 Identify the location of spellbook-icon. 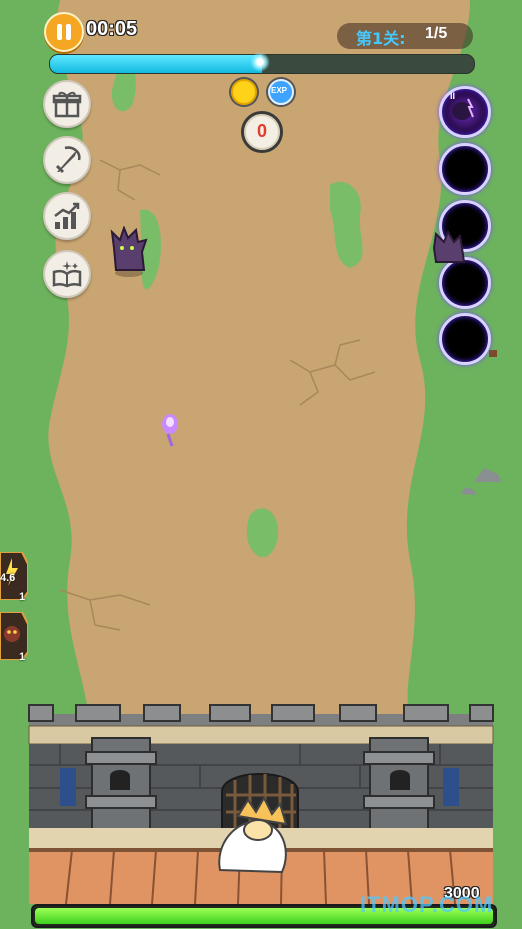
(67, 274).